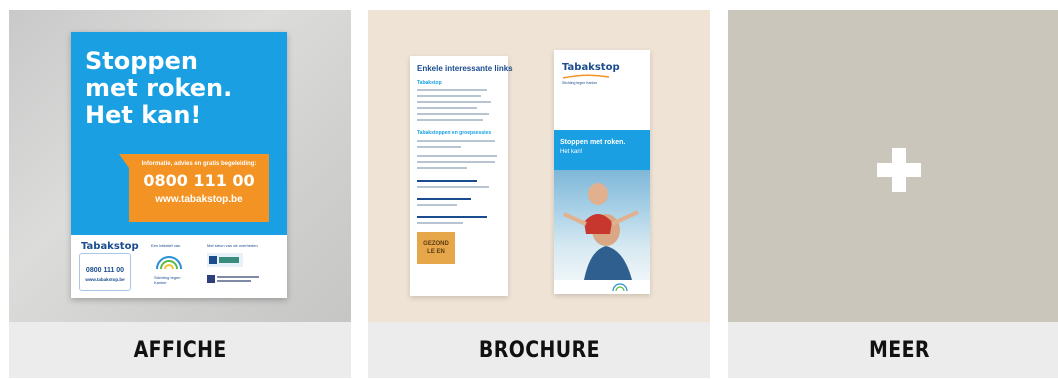 This screenshot has height=379, width=1058. Describe the element at coordinates (436, 248) in the screenshot. I see `gezond-leven-badge: GEZOND LE EN` at that location.